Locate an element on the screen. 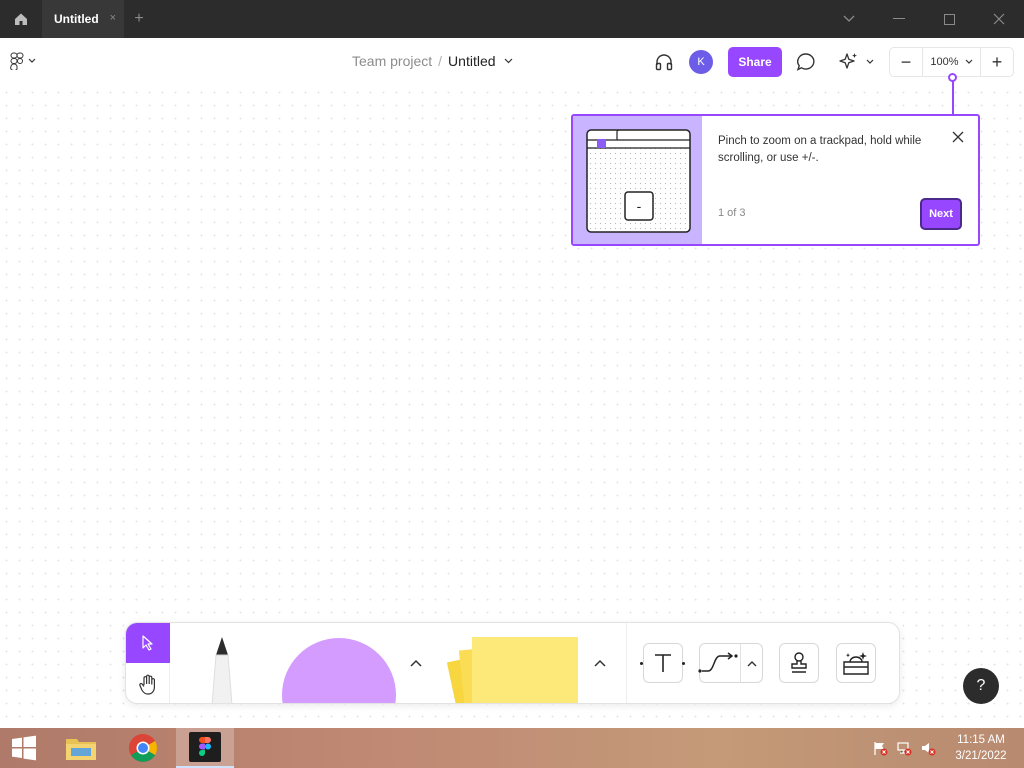 This screenshot has width=1024, height=768. folder-icon is located at coordinates (81, 749).